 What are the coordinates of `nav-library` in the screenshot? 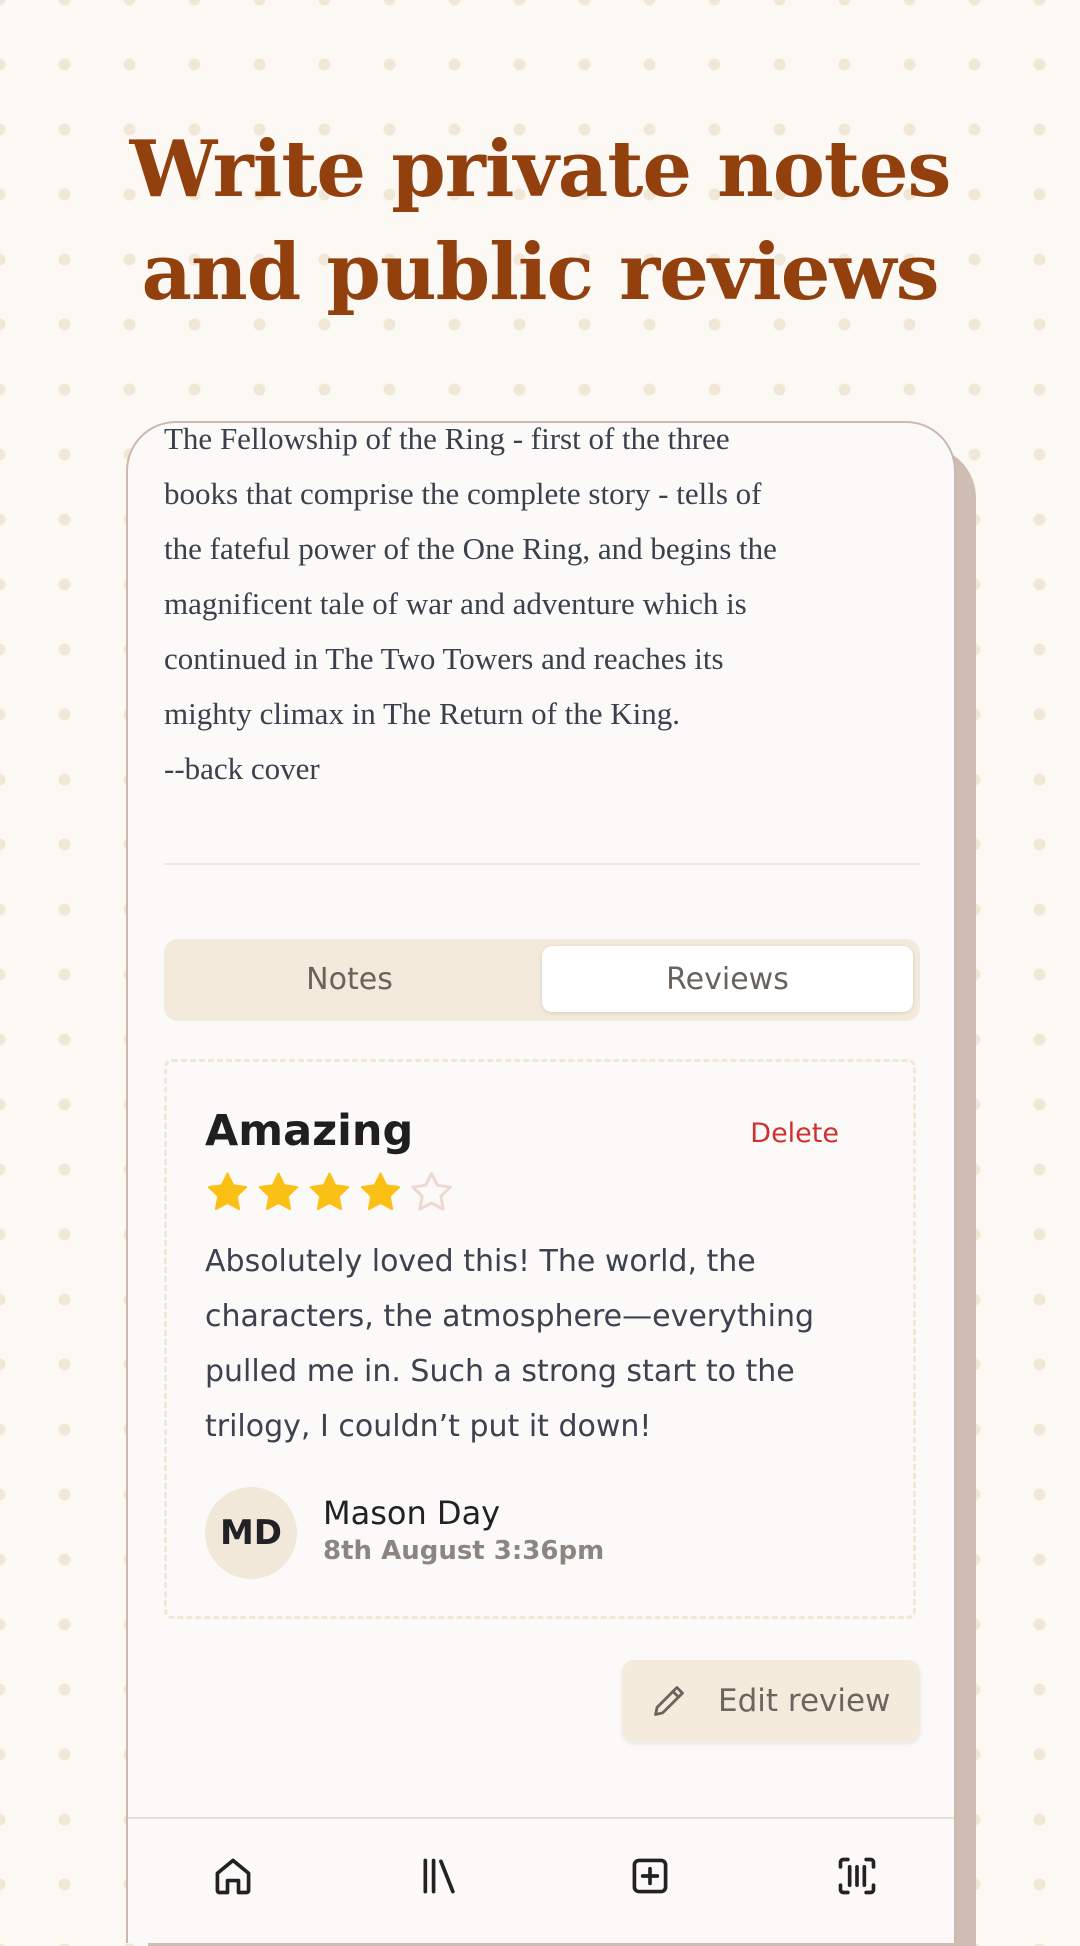 It's located at (440, 1876).